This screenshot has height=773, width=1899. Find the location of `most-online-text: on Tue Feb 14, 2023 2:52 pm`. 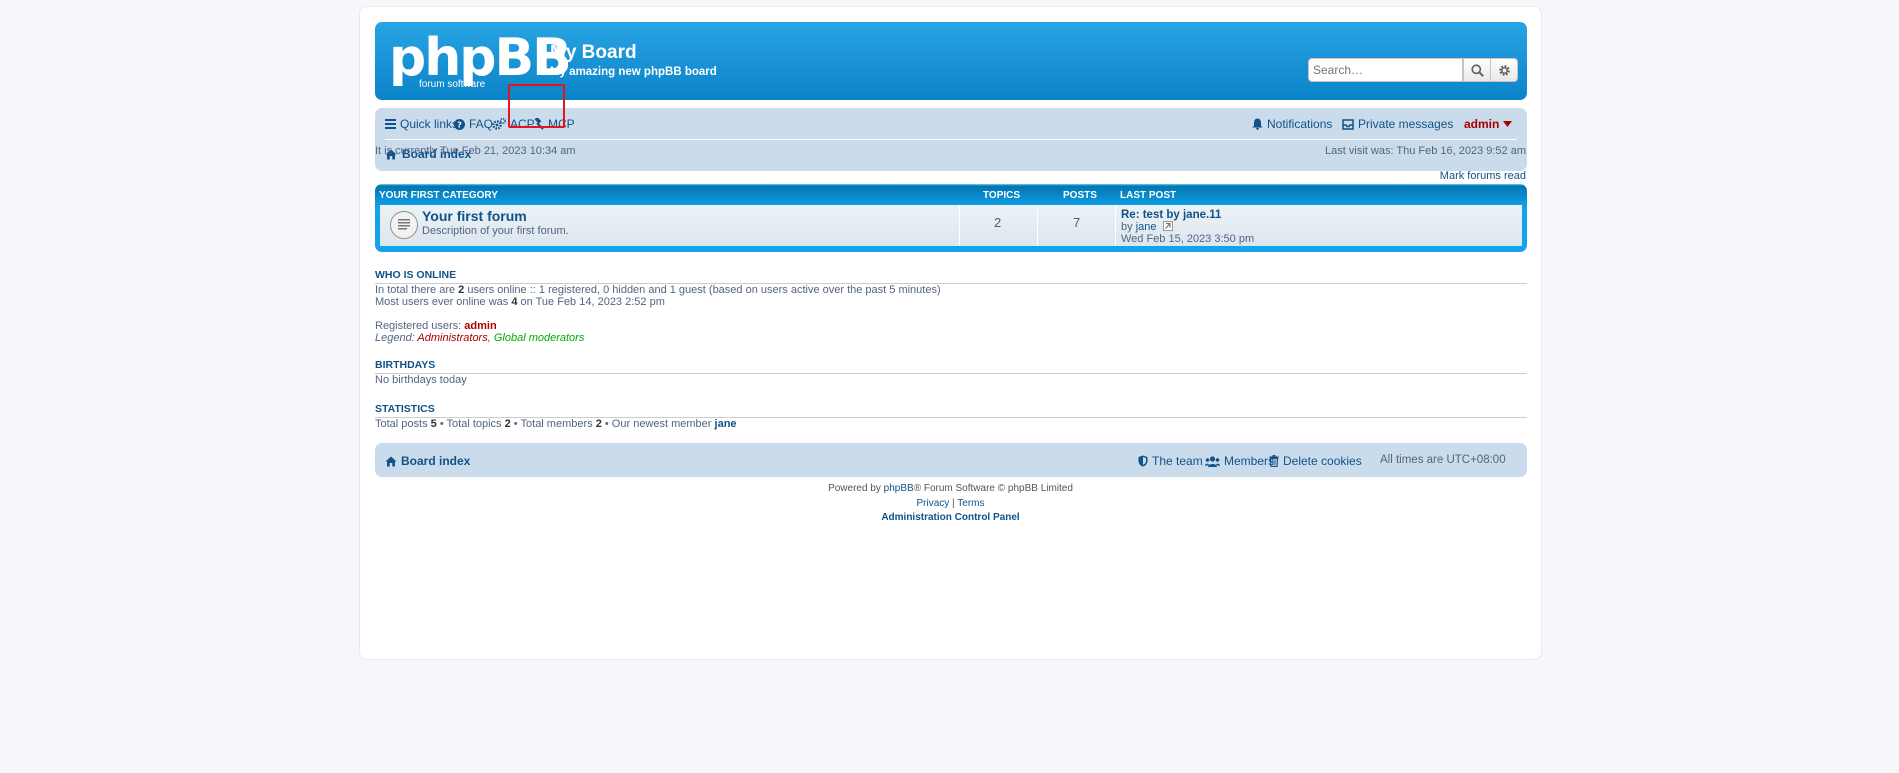

most-online-text: on Tue Feb 14, 2023 2:52 pm is located at coordinates (591, 302).